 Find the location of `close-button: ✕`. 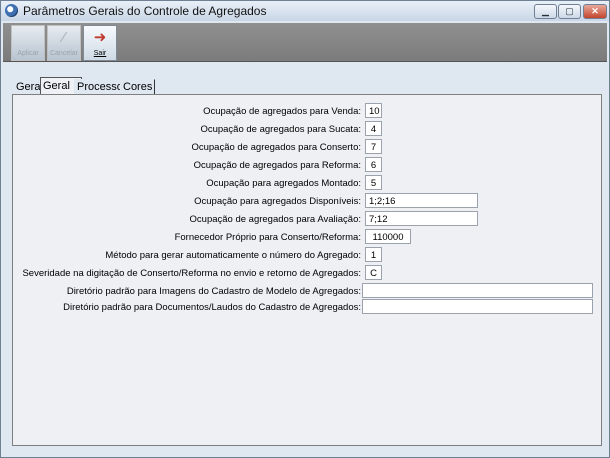

close-button: ✕ is located at coordinates (595, 11).